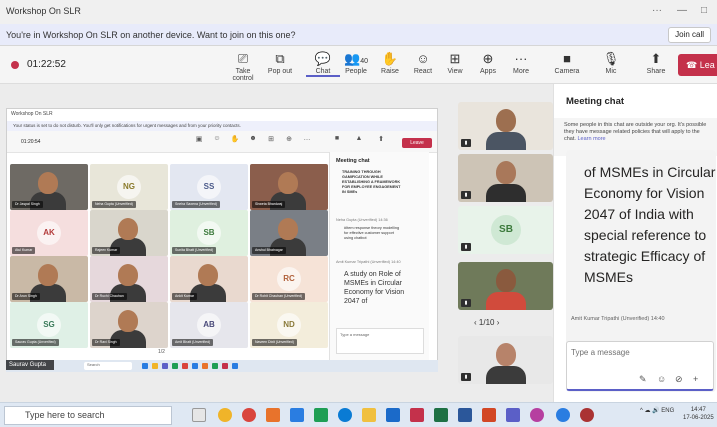 The height and width of the screenshot is (427, 717). I want to click on participant-video-tile: SB ▮, so click(505, 230).